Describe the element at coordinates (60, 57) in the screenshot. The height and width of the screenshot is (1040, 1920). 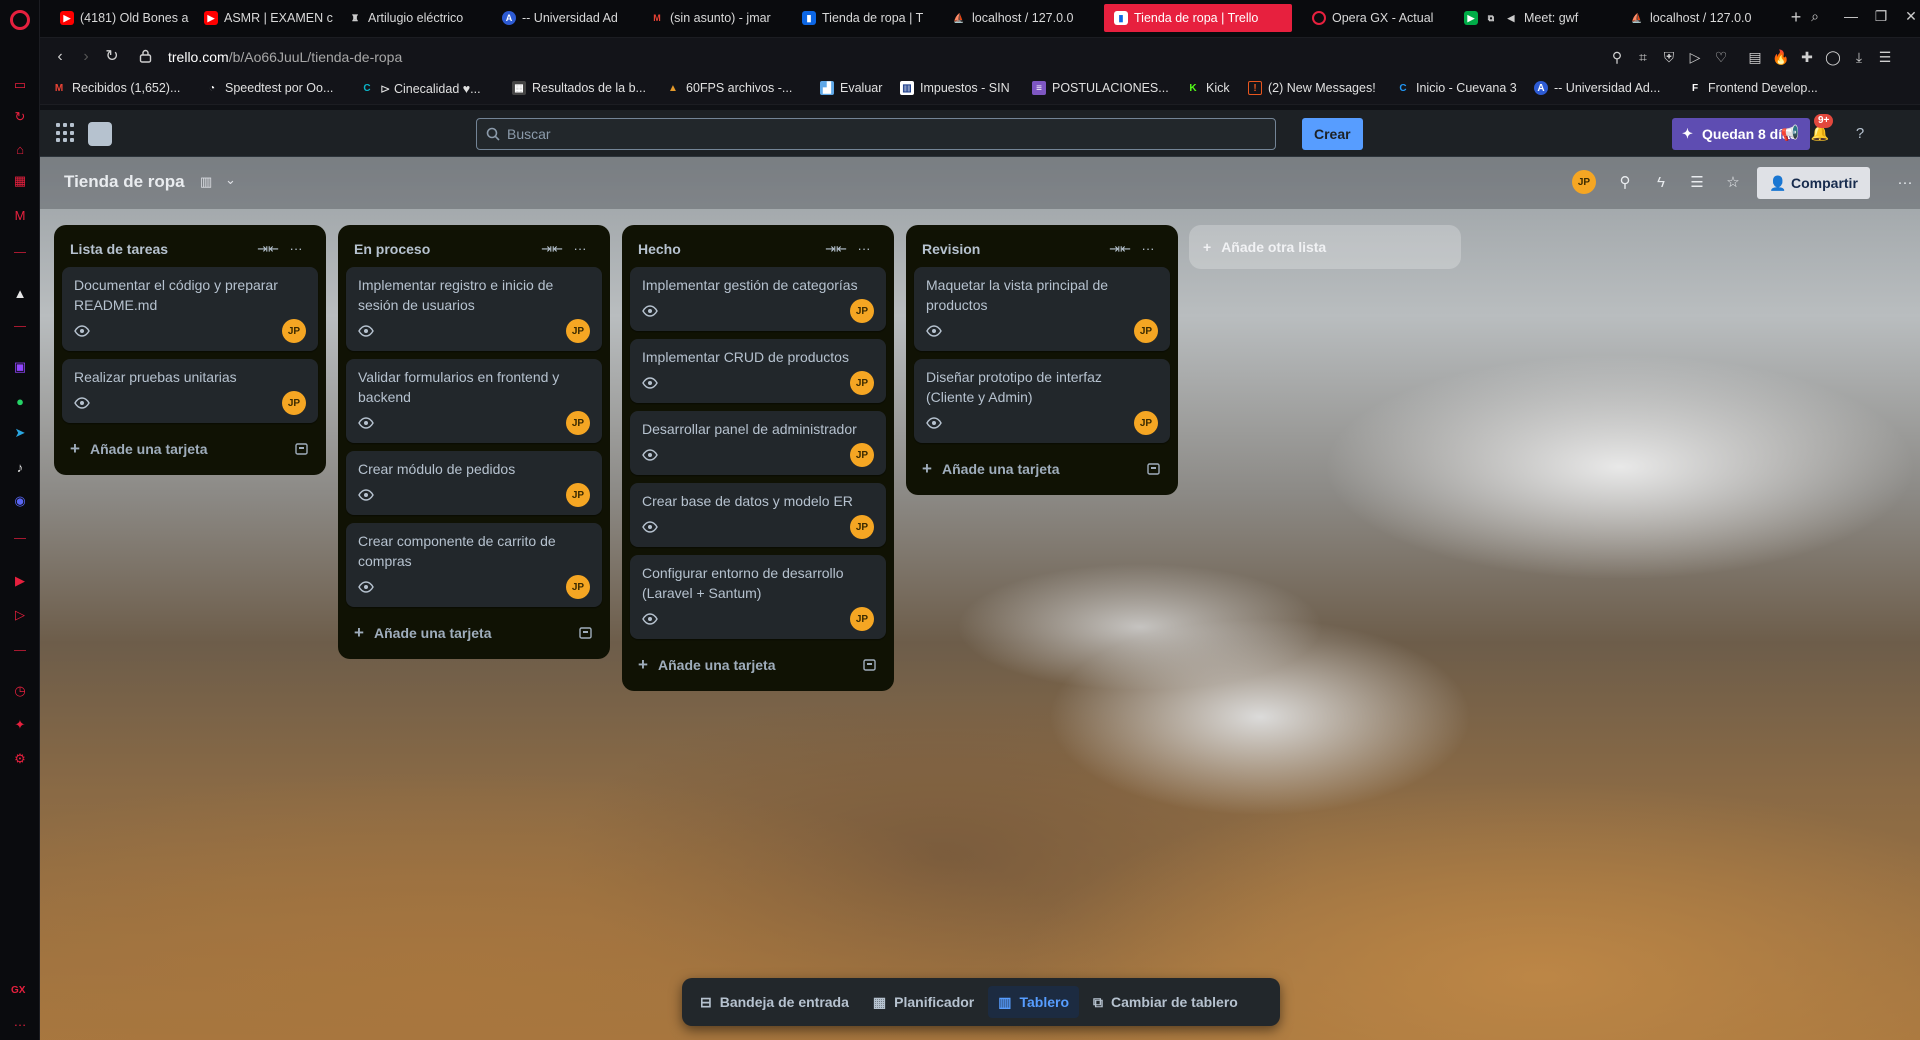
I see `back-button: ‹` at that location.